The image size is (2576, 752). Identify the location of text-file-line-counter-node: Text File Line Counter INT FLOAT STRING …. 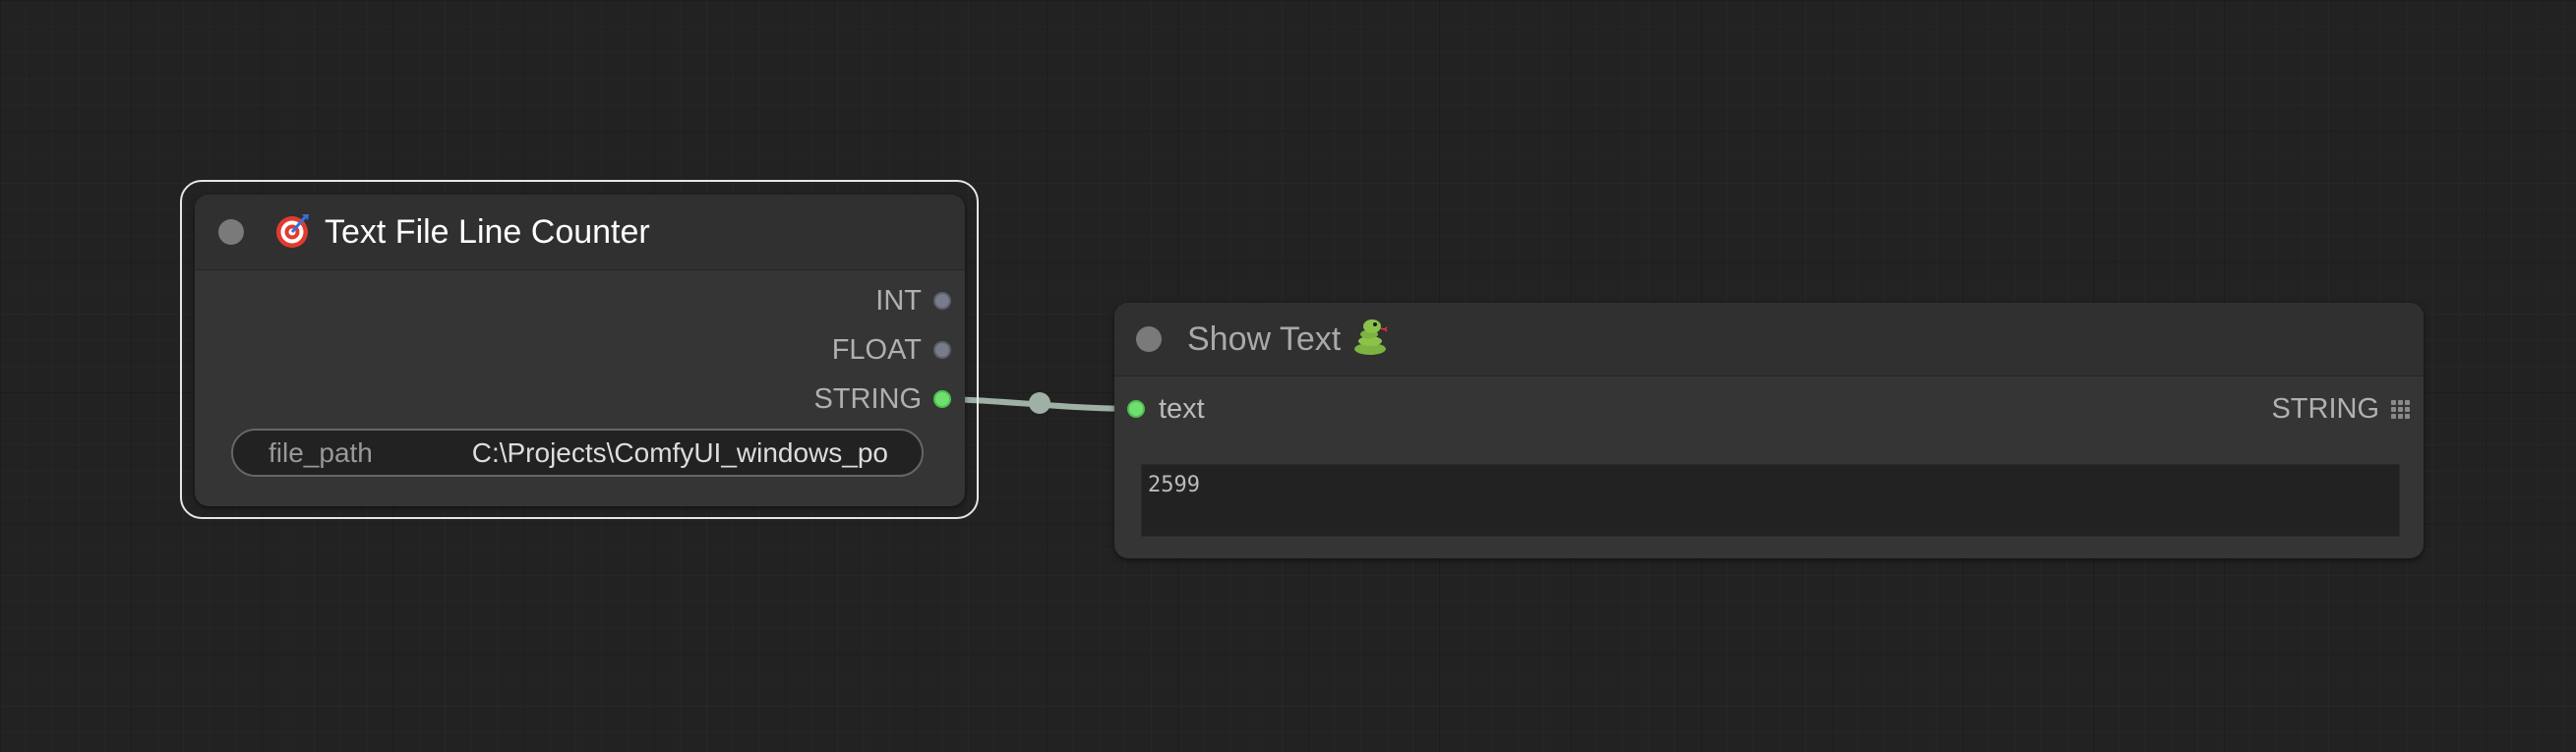
(580, 350).